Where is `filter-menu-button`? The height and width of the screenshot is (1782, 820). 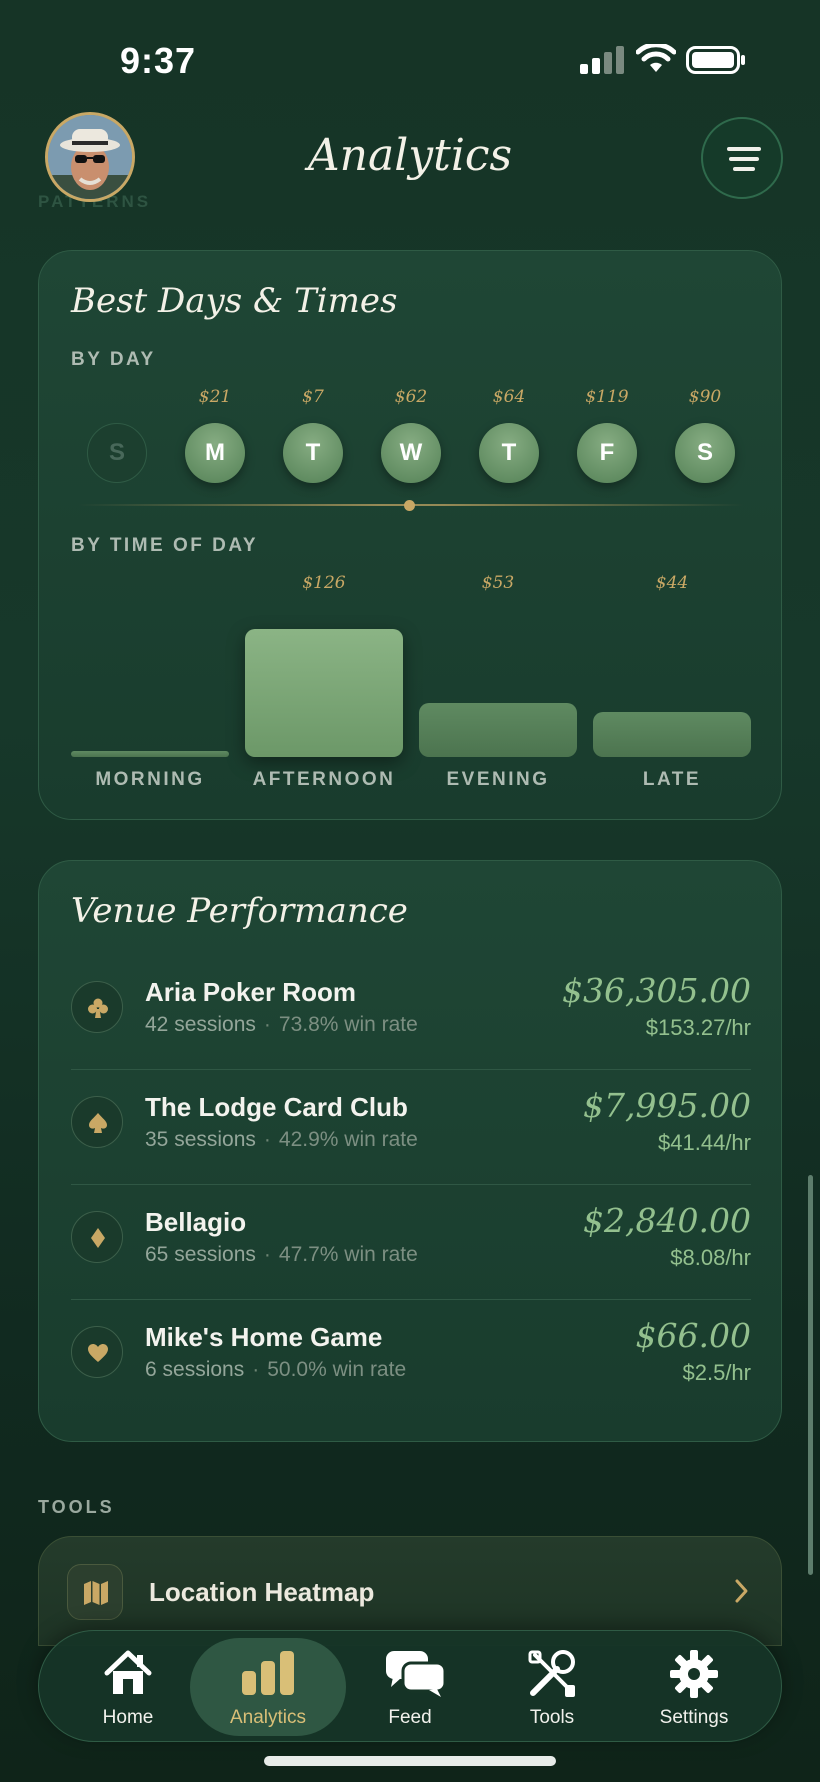 filter-menu-button is located at coordinates (742, 158).